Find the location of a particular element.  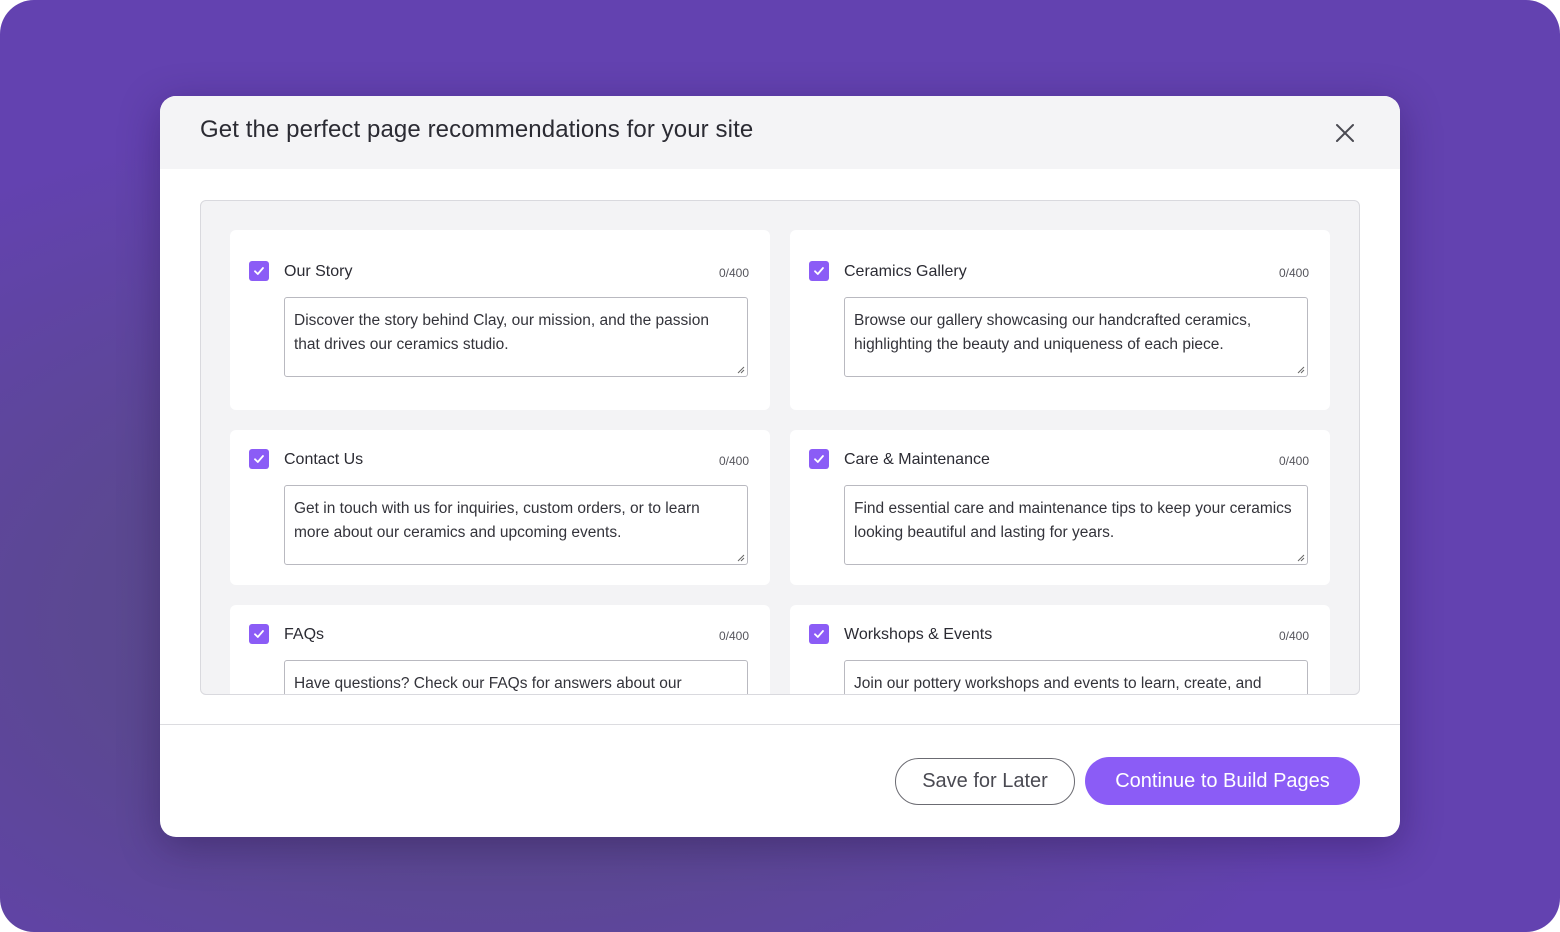

close-button is located at coordinates (1345, 133).